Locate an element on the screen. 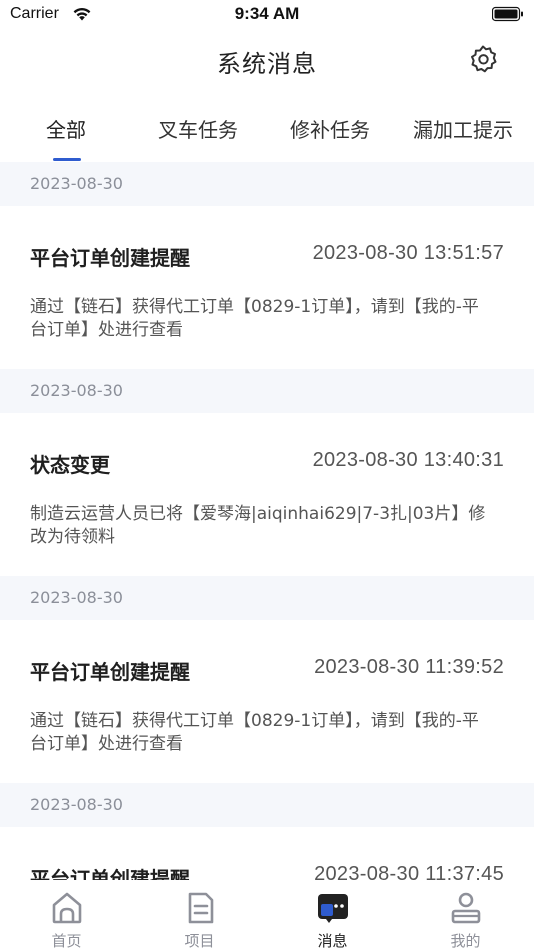  home-icon is located at coordinates (66, 908).